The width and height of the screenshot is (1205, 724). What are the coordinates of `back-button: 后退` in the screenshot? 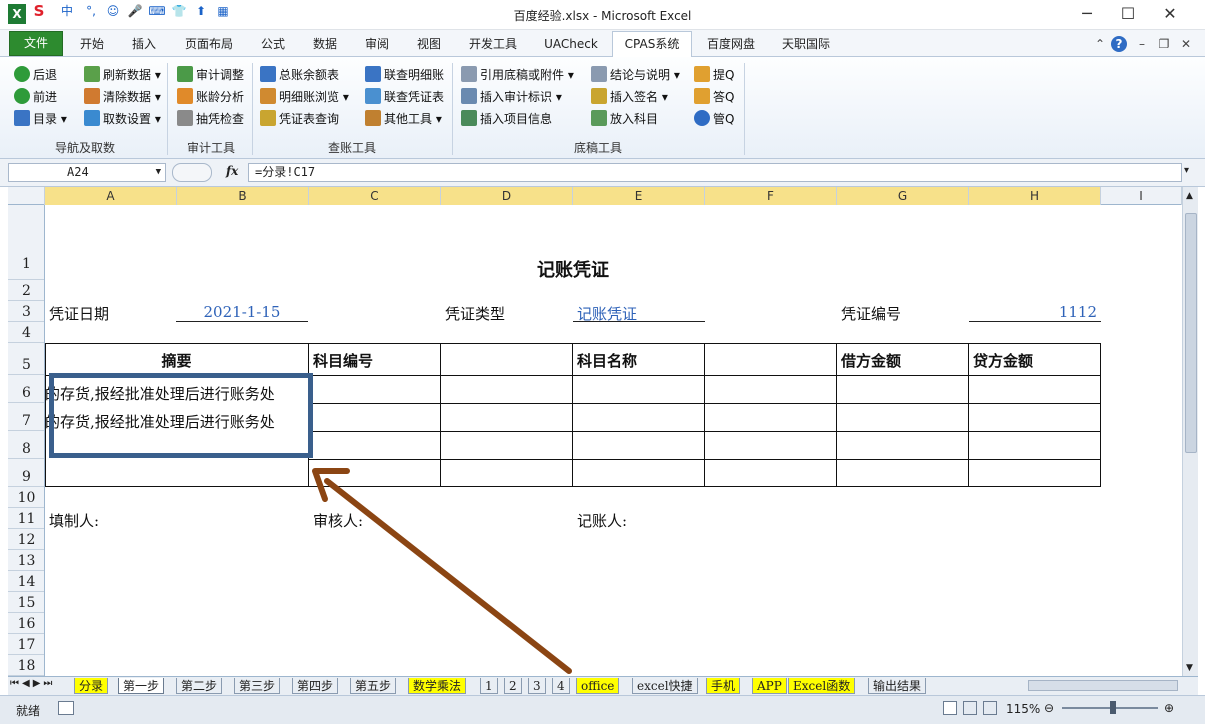 It's located at (35, 75).